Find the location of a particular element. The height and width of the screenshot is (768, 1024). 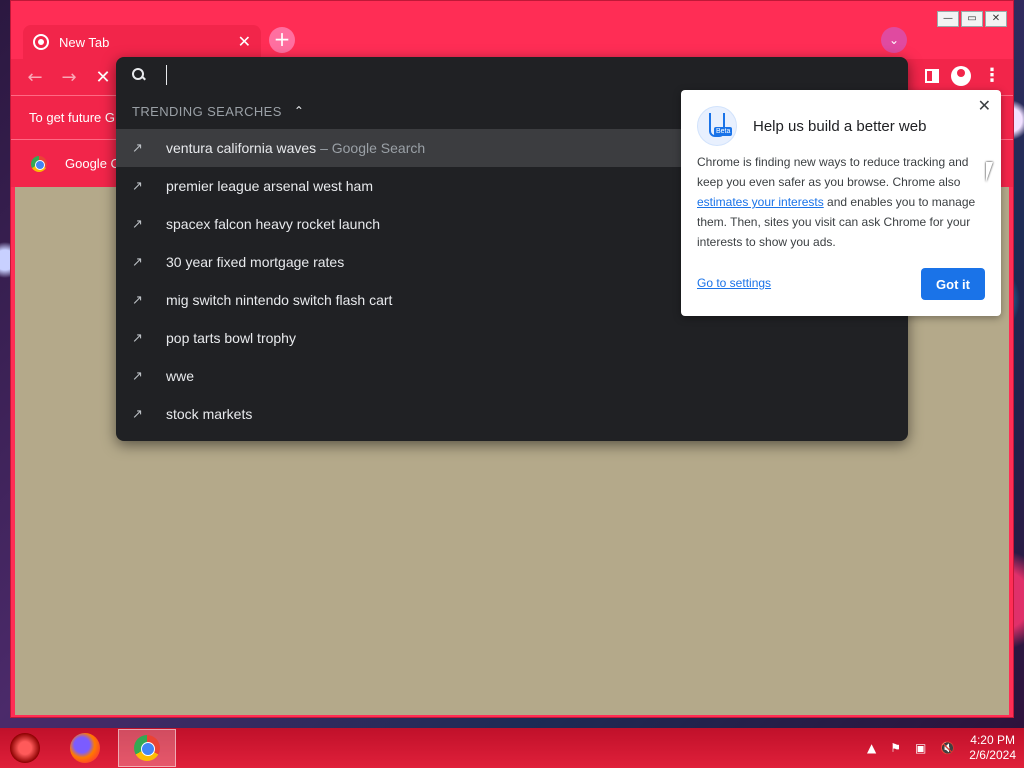

clock: 4:20 PM 2/6/2024 is located at coordinates (992, 748).